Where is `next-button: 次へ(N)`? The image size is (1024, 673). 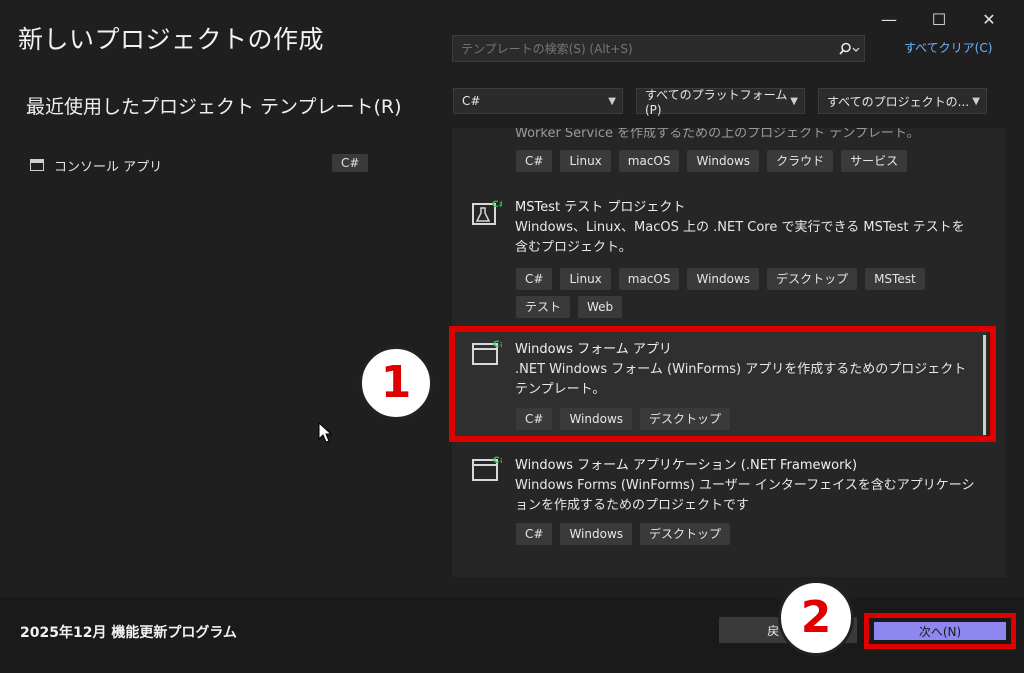
next-button: 次へ(N) is located at coordinates (940, 631).